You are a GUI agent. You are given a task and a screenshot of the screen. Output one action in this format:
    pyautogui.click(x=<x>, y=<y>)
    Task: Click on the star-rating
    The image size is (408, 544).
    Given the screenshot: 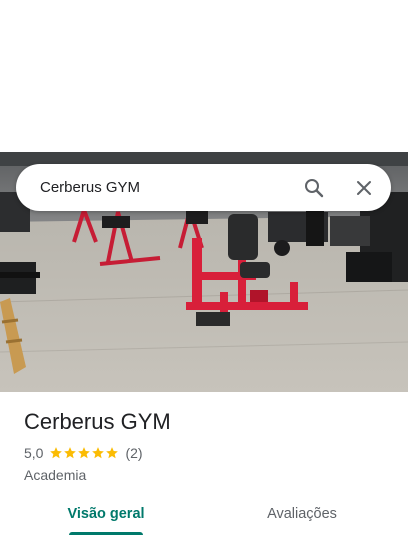 What is the action you would take?
    pyautogui.click(x=84, y=453)
    